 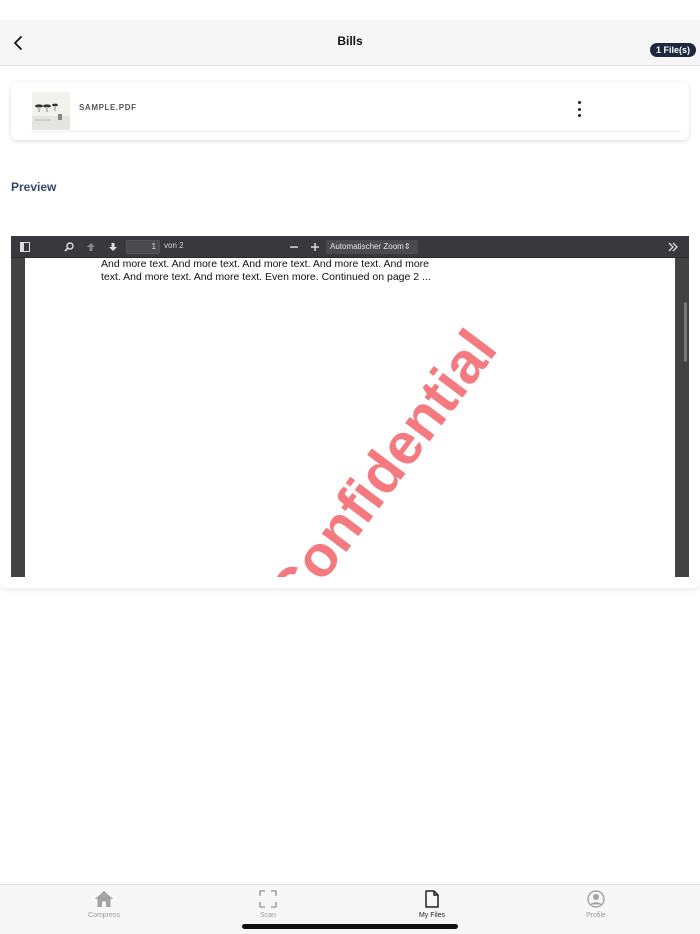 What do you see at coordinates (108, 107) in the screenshot?
I see `file-name: SAMPLE.PDF` at bounding box center [108, 107].